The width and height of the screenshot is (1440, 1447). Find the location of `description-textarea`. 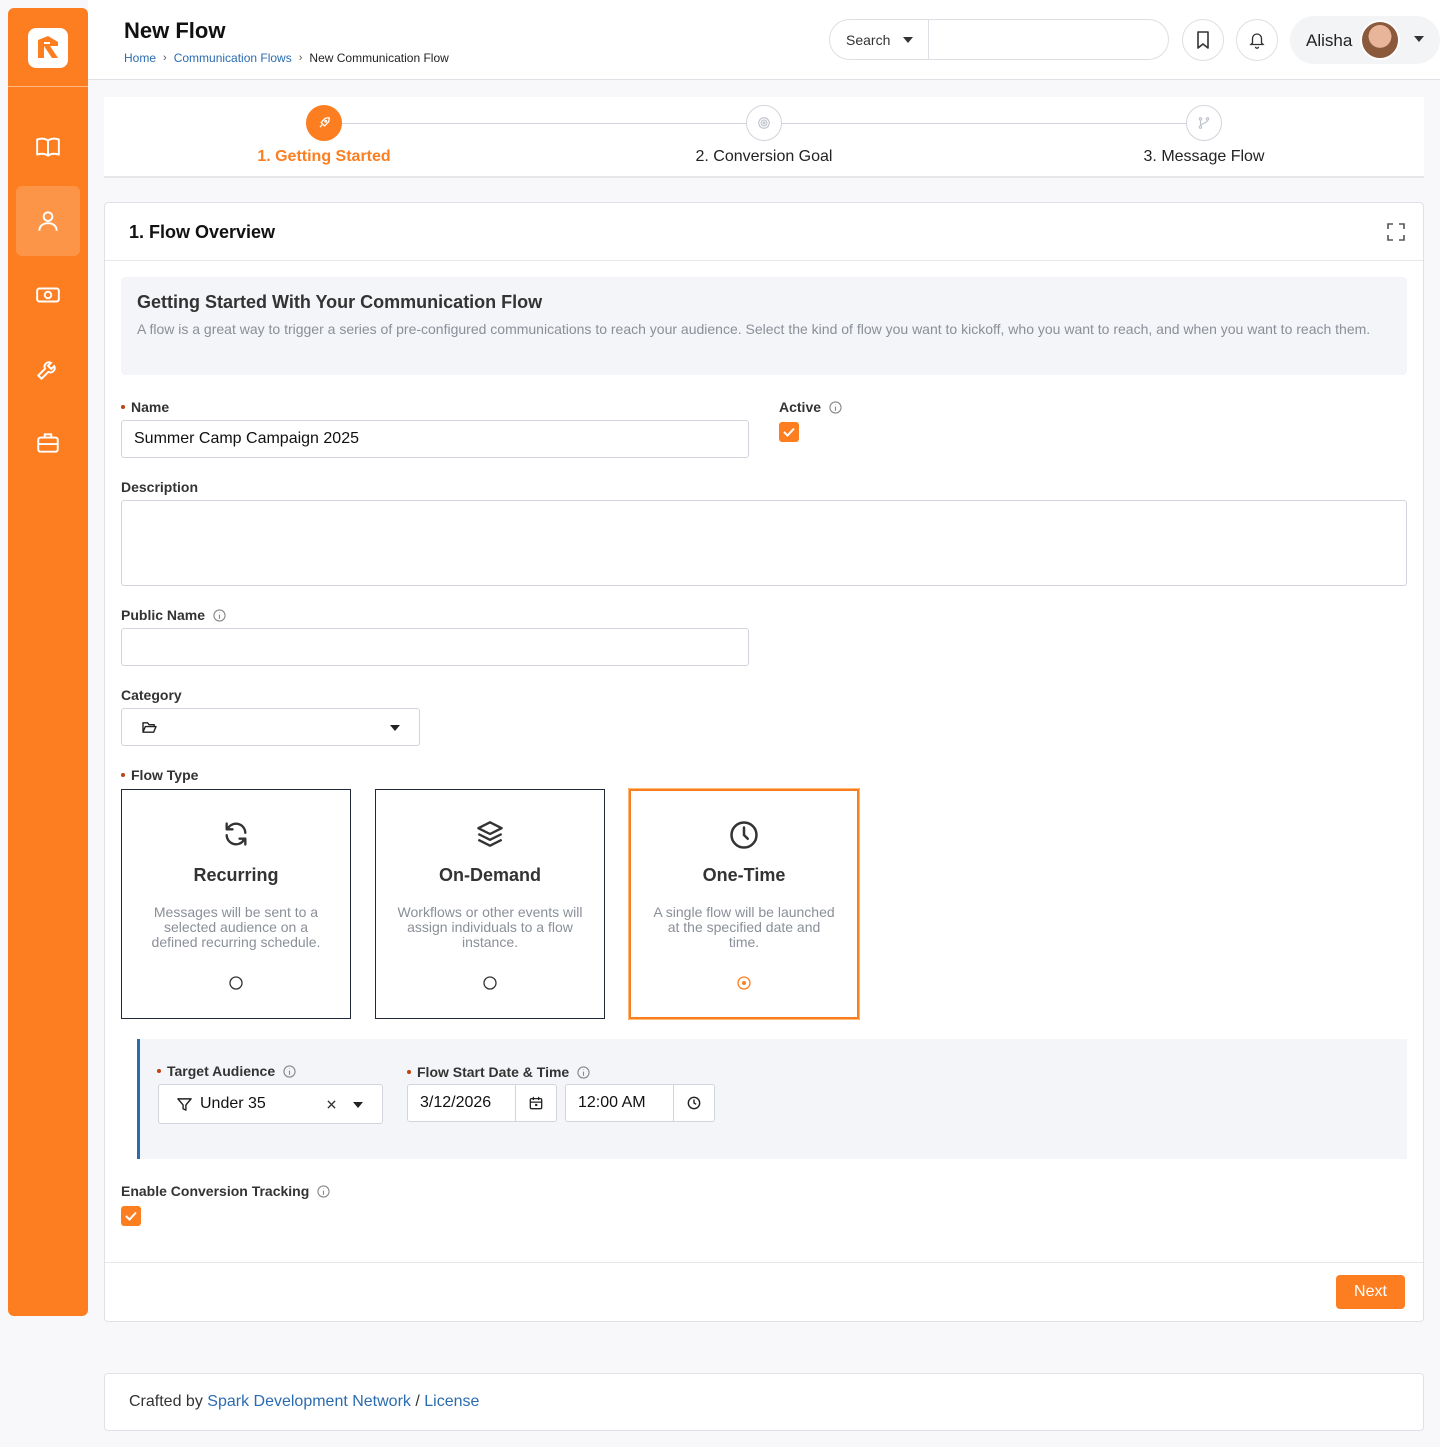

description-textarea is located at coordinates (764, 543).